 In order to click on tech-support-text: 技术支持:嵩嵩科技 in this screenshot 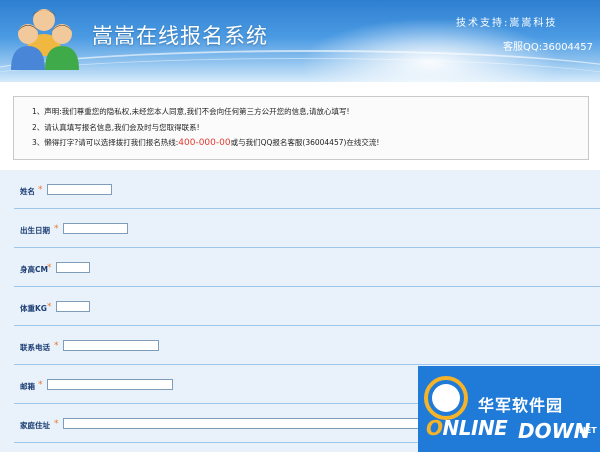, I will do `click(507, 23)`.